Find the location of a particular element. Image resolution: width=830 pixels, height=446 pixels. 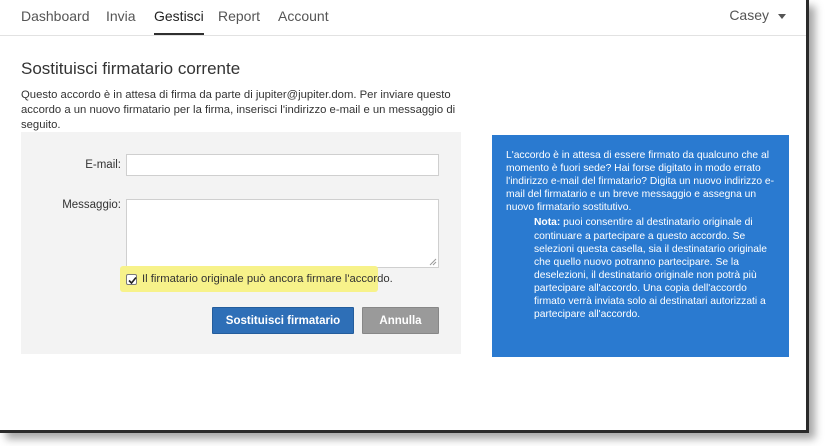

user-menu: Casey is located at coordinates (757, 15).